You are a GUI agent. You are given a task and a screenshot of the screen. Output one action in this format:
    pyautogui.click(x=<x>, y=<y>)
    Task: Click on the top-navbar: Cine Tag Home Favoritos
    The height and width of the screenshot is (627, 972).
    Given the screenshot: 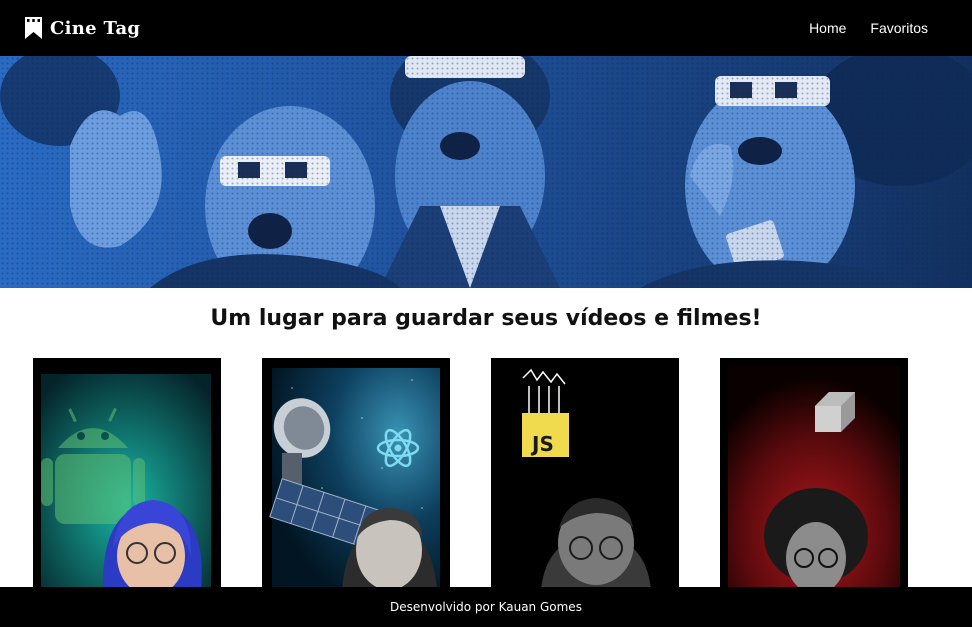 What is the action you would take?
    pyautogui.click(x=486, y=28)
    